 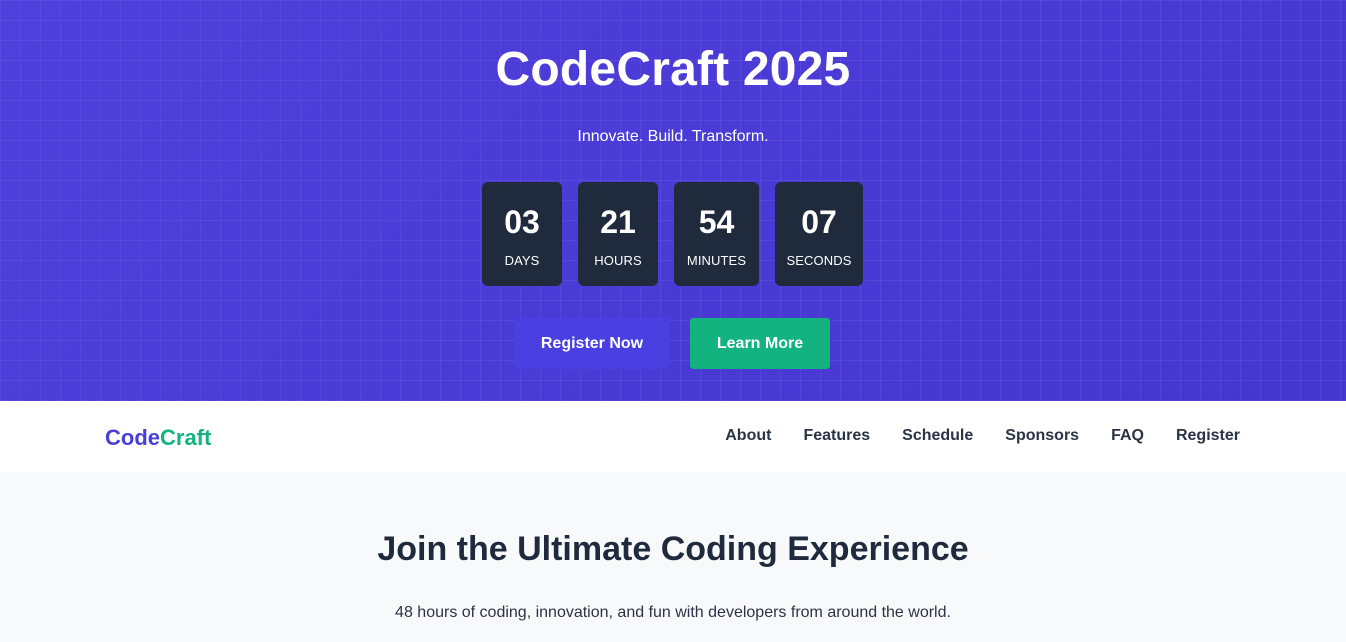 What do you see at coordinates (522, 260) in the screenshot?
I see `countdown-days-label: DAYS` at bounding box center [522, 260].